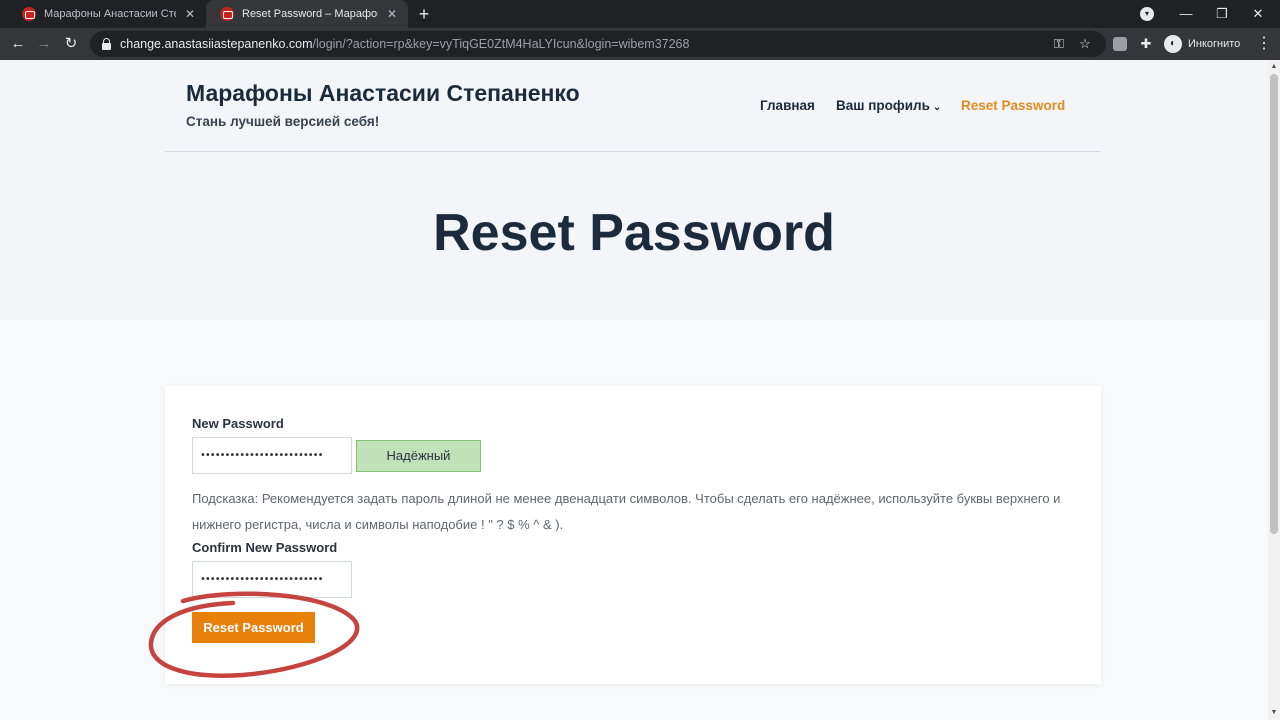 The image size is (1280, 720). What do you see at coordinates (383, 93) in the screenshot?
I see `site-title: Марафоны Анастасии Степаненко` at bounding box center [383, 93].